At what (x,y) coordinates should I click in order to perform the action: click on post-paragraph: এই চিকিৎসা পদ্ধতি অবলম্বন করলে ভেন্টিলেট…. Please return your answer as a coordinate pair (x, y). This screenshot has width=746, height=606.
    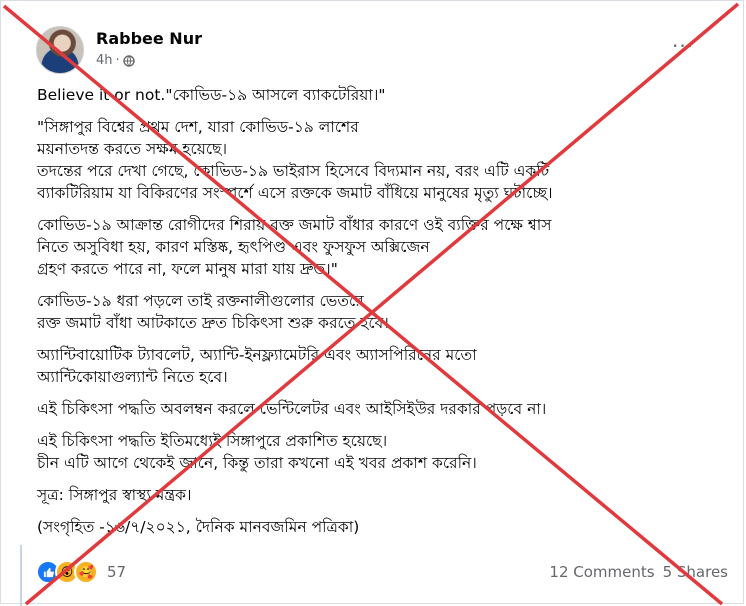
    Looking at the image, I should click on (387, 409).